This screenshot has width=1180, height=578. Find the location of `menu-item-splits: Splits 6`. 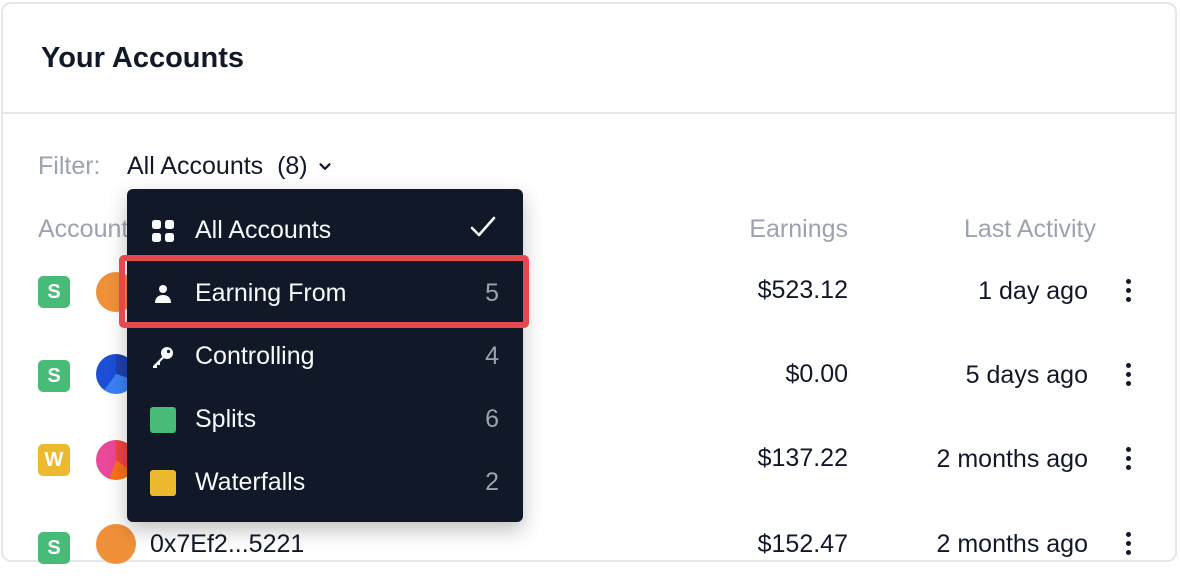

menu-item-splits: Splits 6 is located at coordinates (325, 419).